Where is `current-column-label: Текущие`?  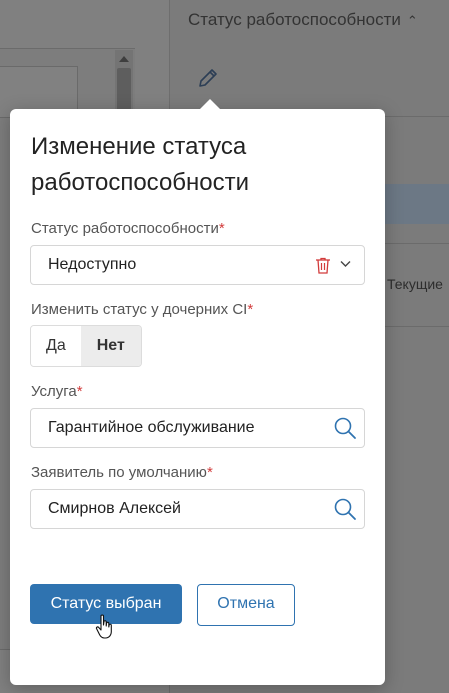 current-column-label: Текущие is located at coordinates (415, 284).